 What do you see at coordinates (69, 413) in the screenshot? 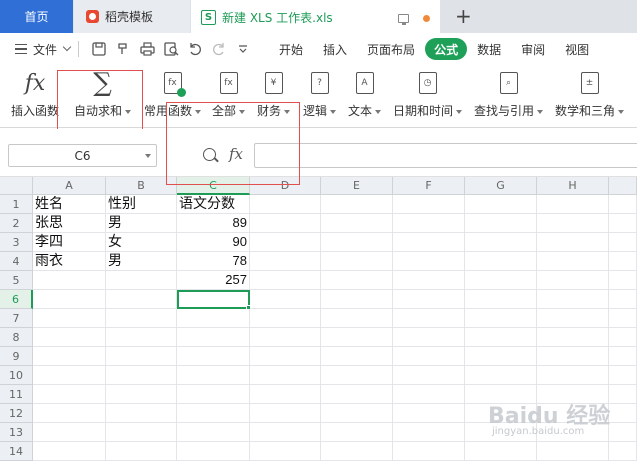
I see `cell-a12` at bounding box center [69, 413].